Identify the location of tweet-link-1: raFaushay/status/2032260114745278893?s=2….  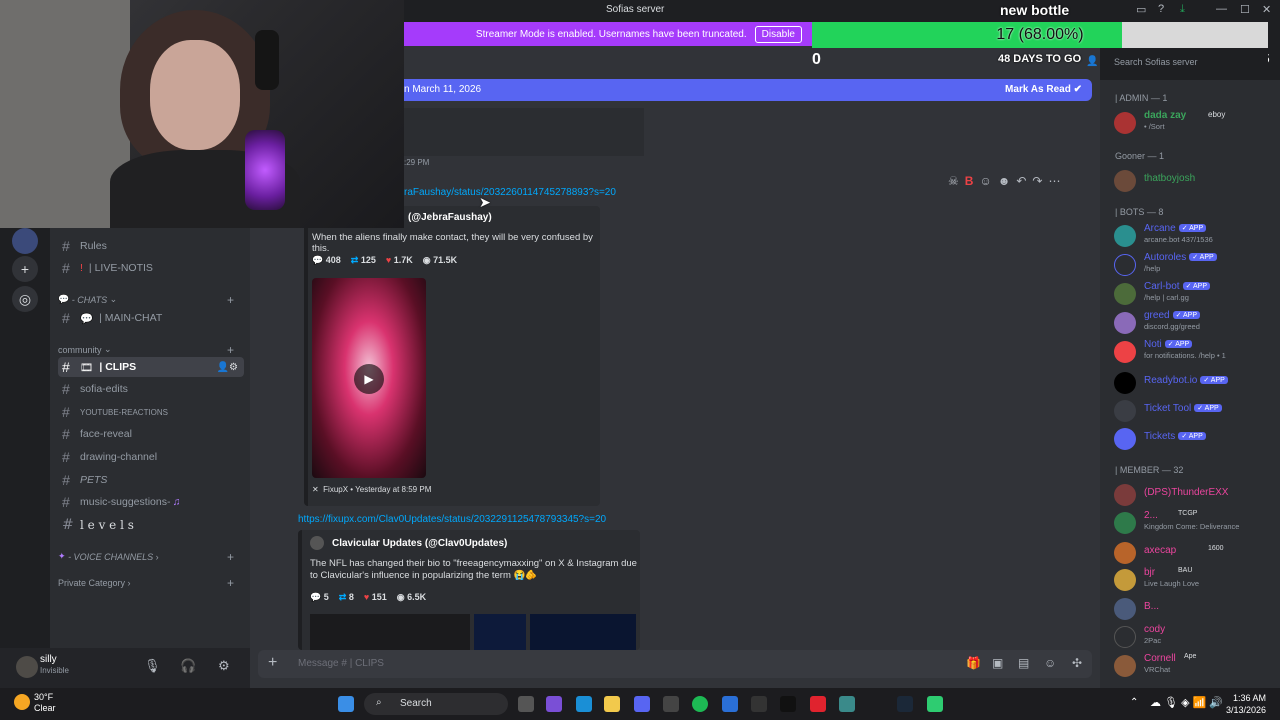
(510, 192).